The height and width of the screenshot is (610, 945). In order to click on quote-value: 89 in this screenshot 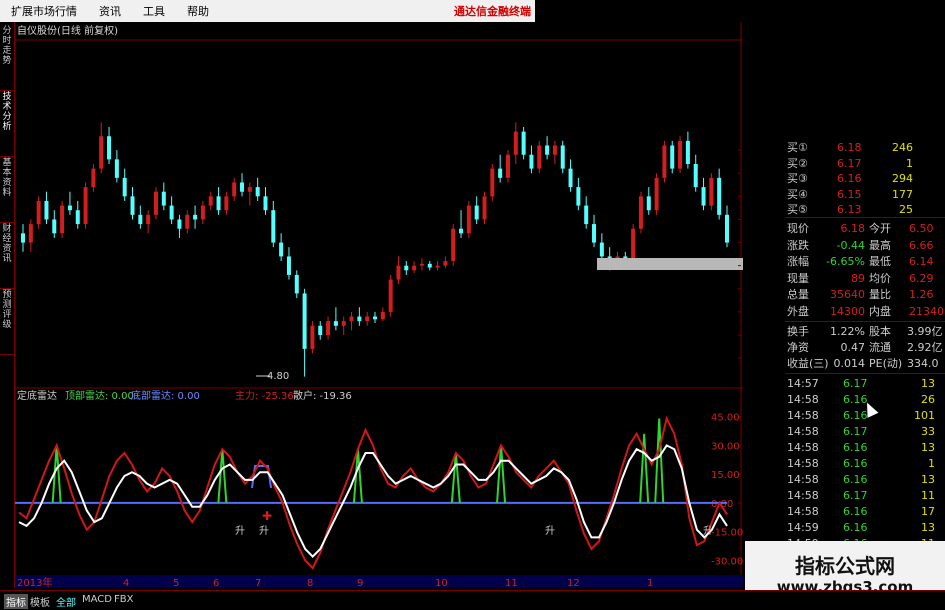, I will do `click(858, 278)`.